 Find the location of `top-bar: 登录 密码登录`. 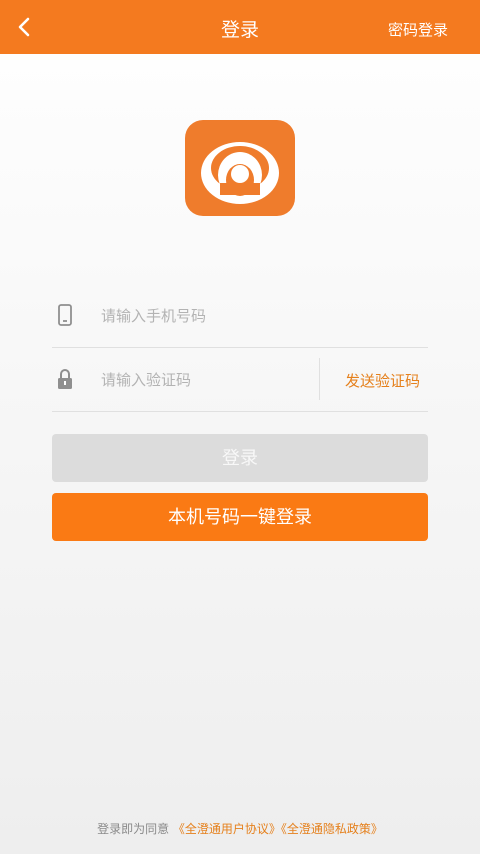

top-bar: 登录 密码登录 is located at coordinates (240, 27).